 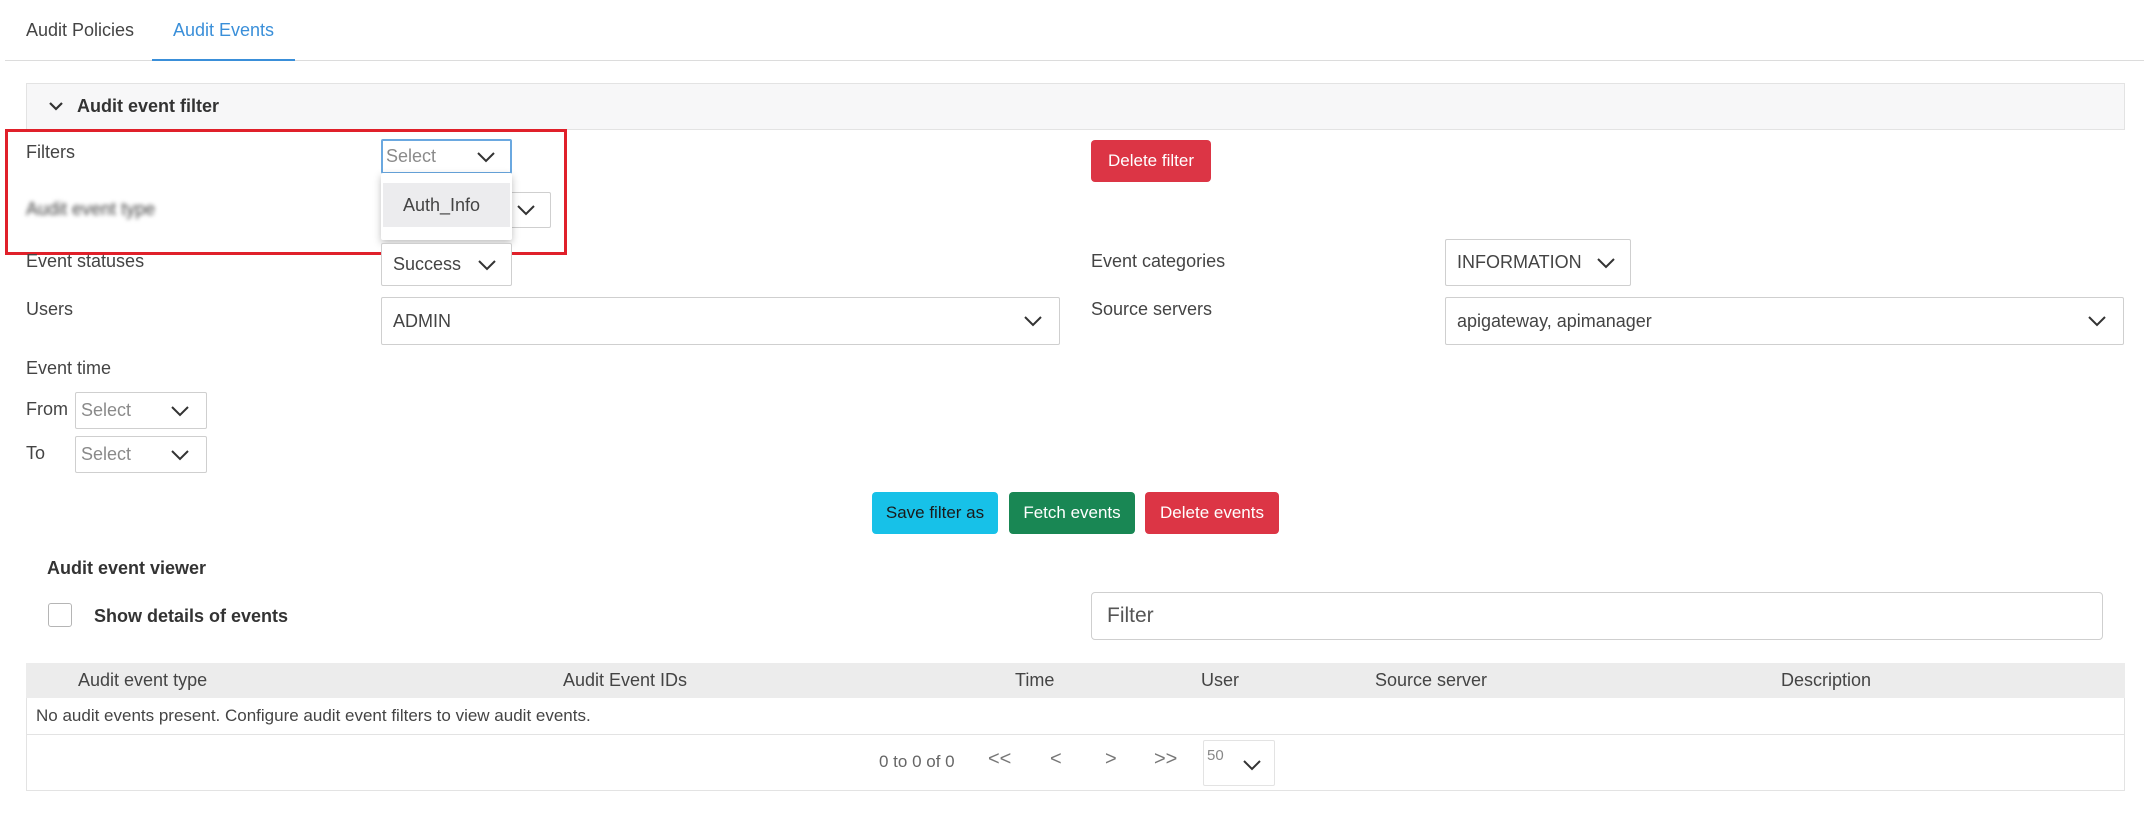 I want to click on next-page-button: >, so click(x=1111, y=759).